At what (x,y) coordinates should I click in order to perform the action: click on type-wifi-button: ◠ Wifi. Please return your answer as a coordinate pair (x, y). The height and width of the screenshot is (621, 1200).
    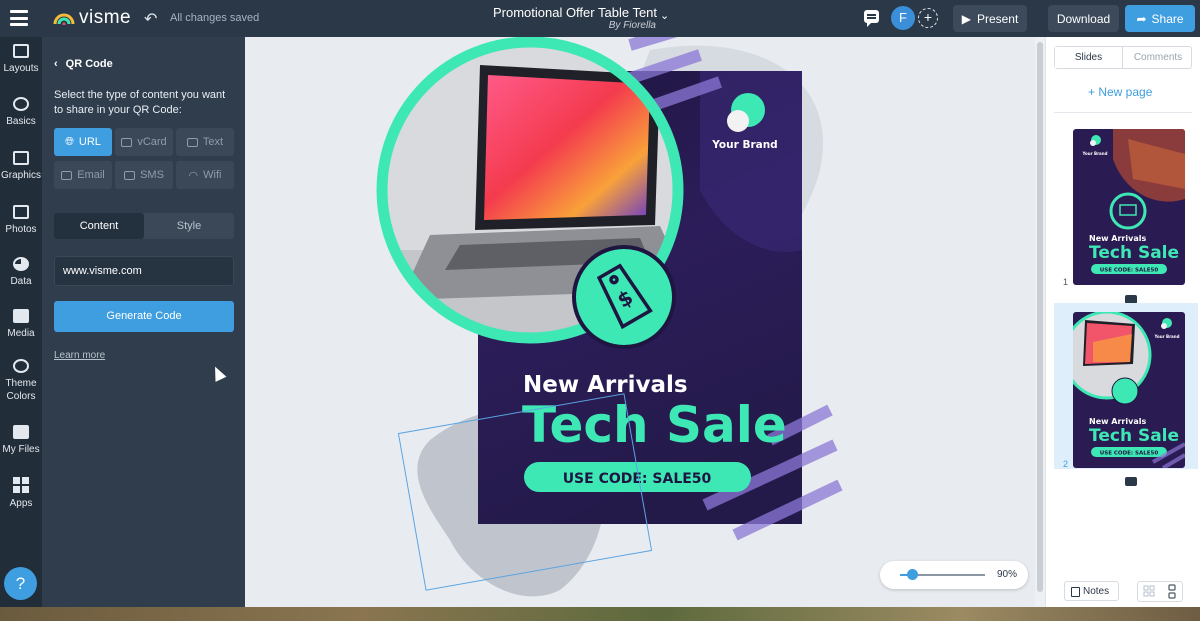
    Looking at the image, I should click on (205, 175).